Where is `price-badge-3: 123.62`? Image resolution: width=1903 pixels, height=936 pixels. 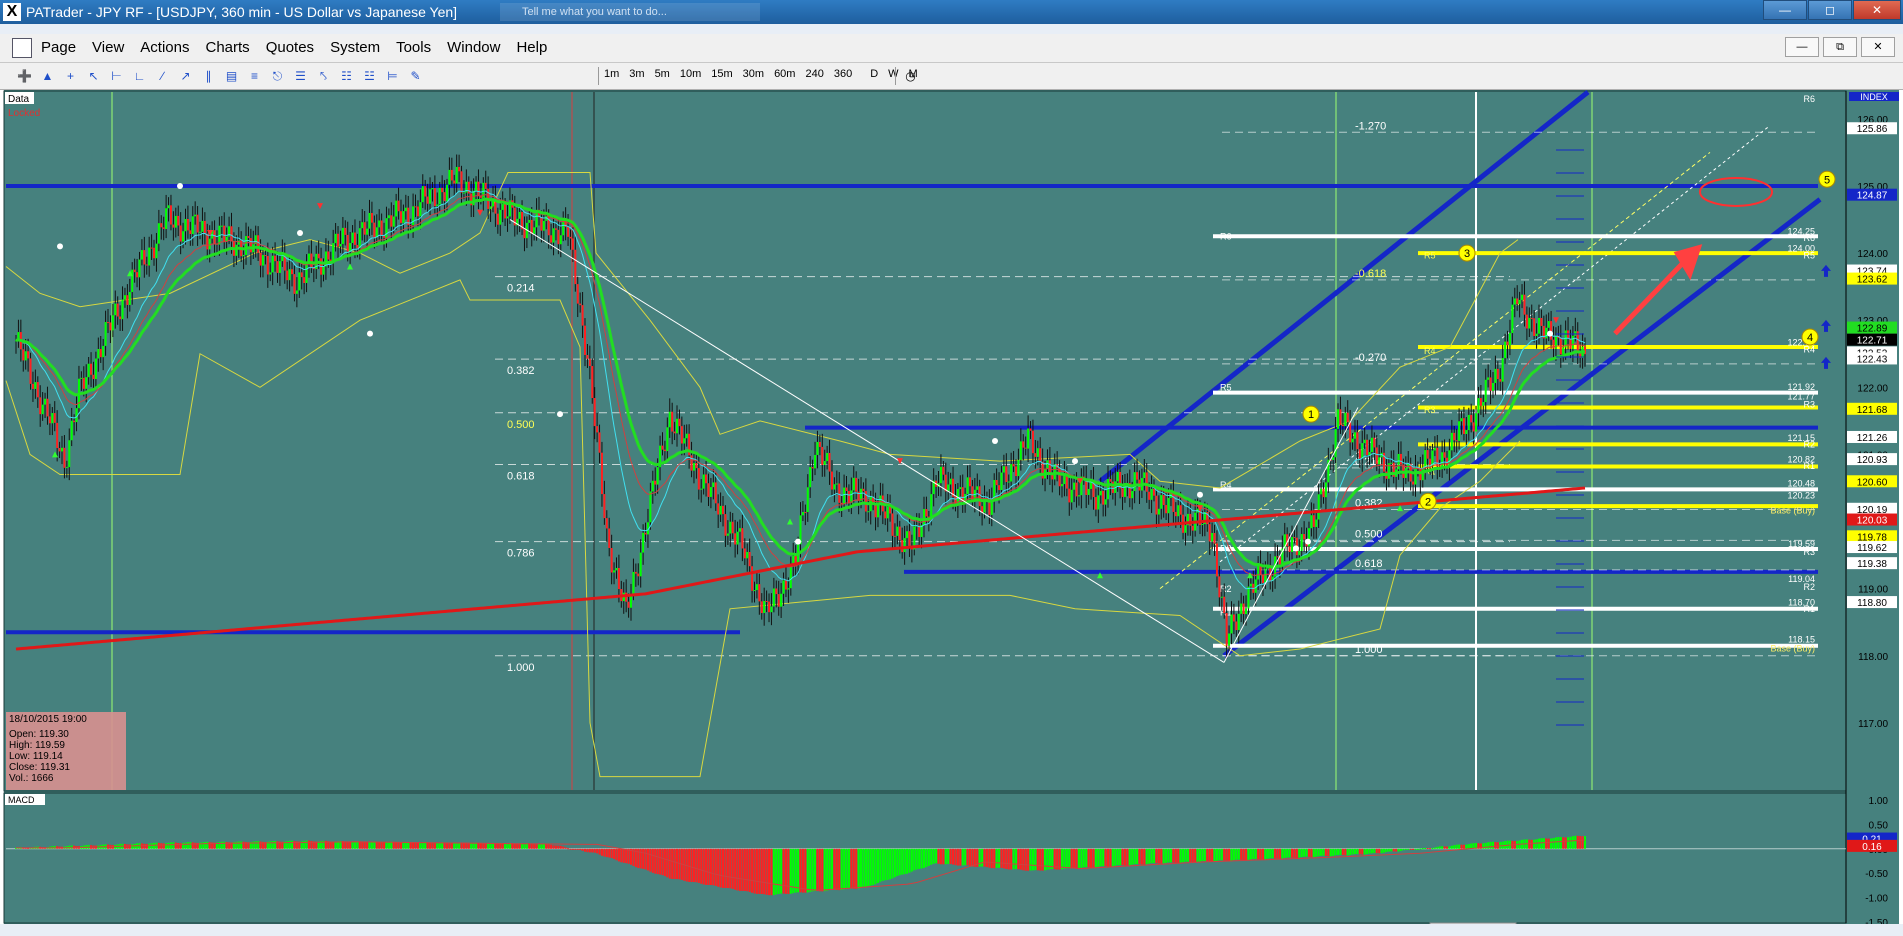
price-badge-3: 123.62 is located at coordinates (1872, 280).